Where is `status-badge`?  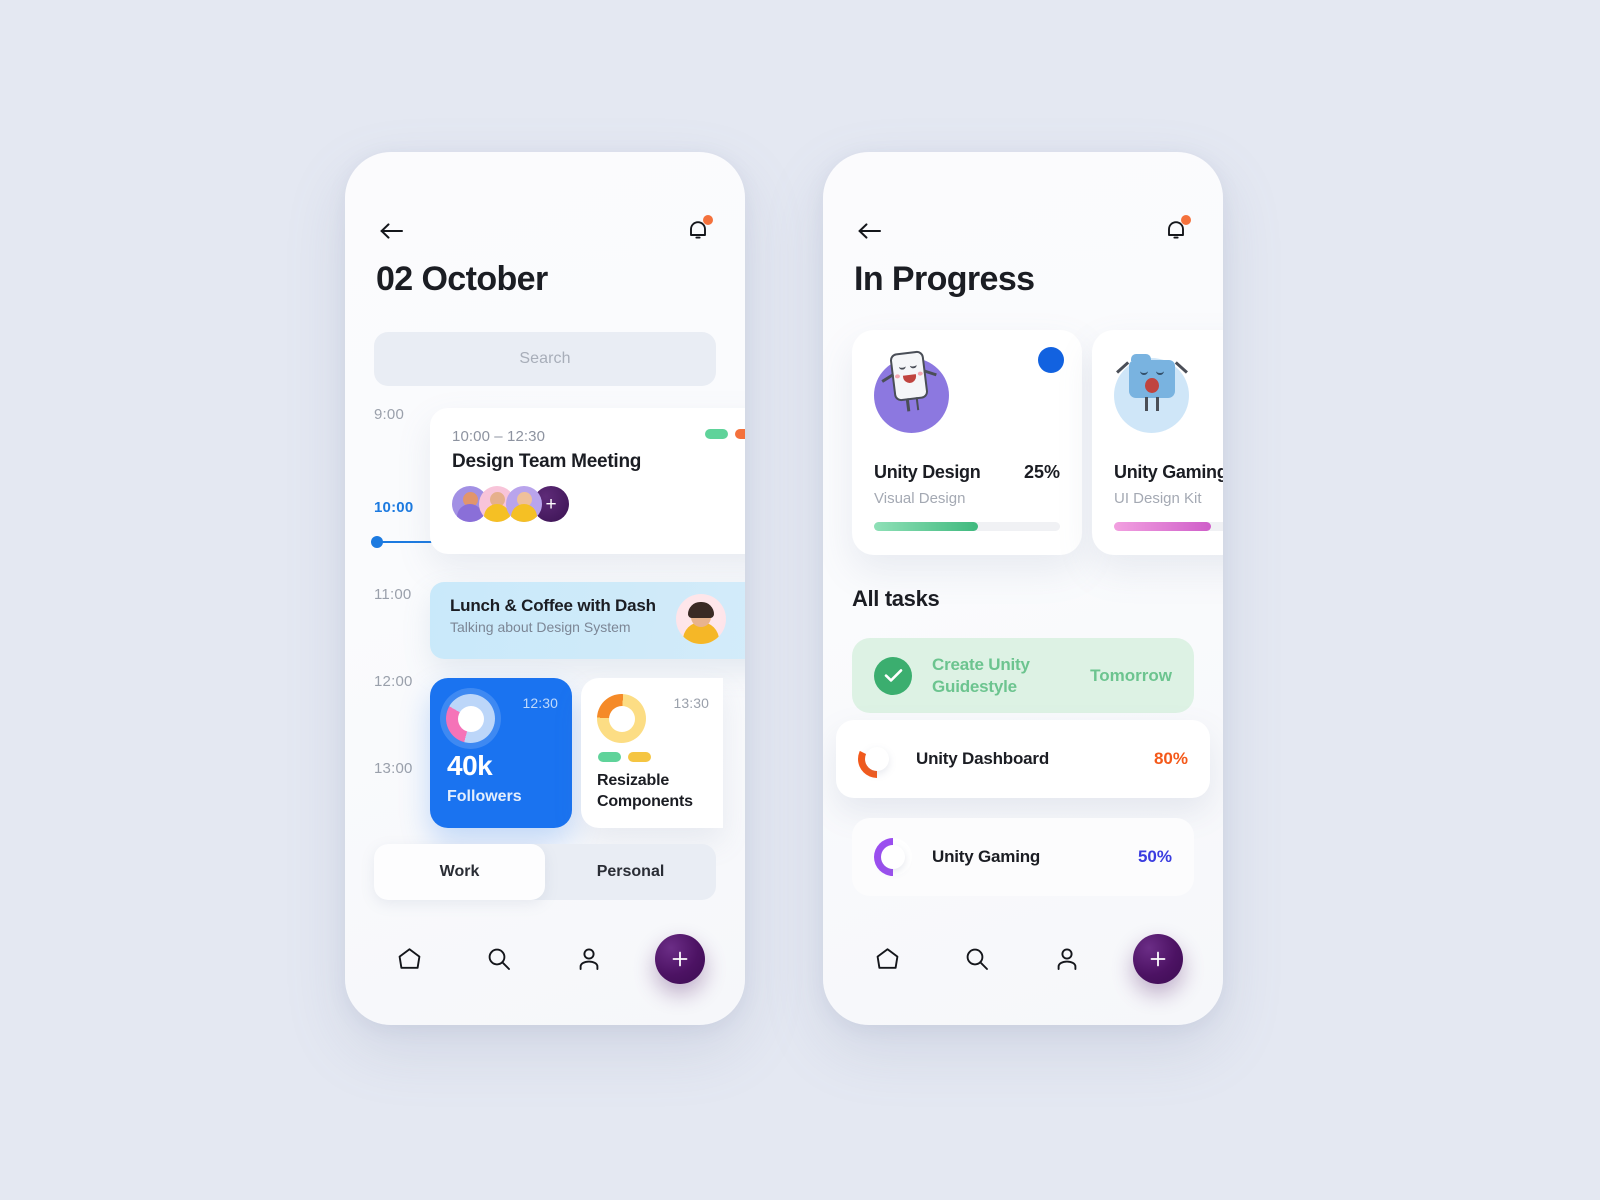
status-badge is located at coordinates (1051, 360).